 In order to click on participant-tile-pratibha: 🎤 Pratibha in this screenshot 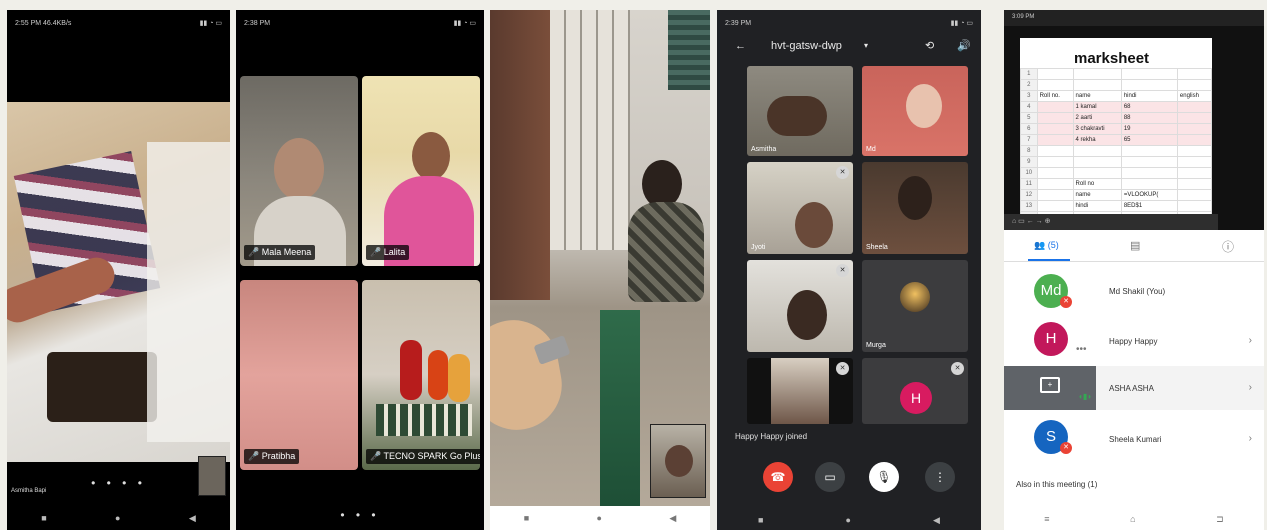, I will do `click(299, 375)`.